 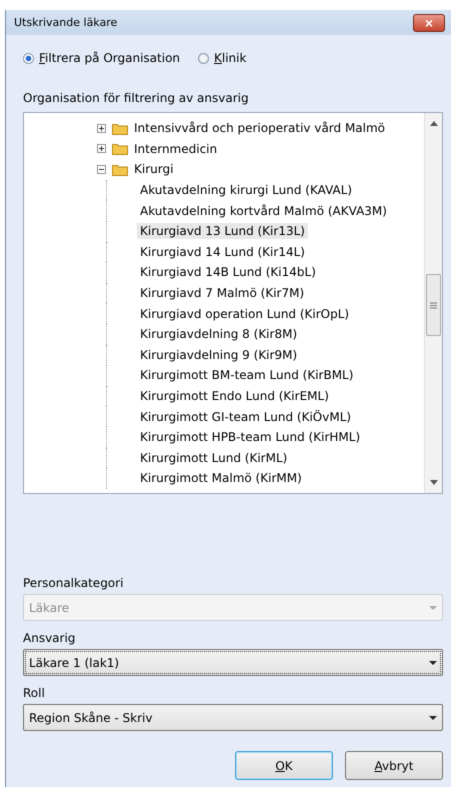 I want to click on window-title: Utskrivande läkare, so click(x=66, y=22).